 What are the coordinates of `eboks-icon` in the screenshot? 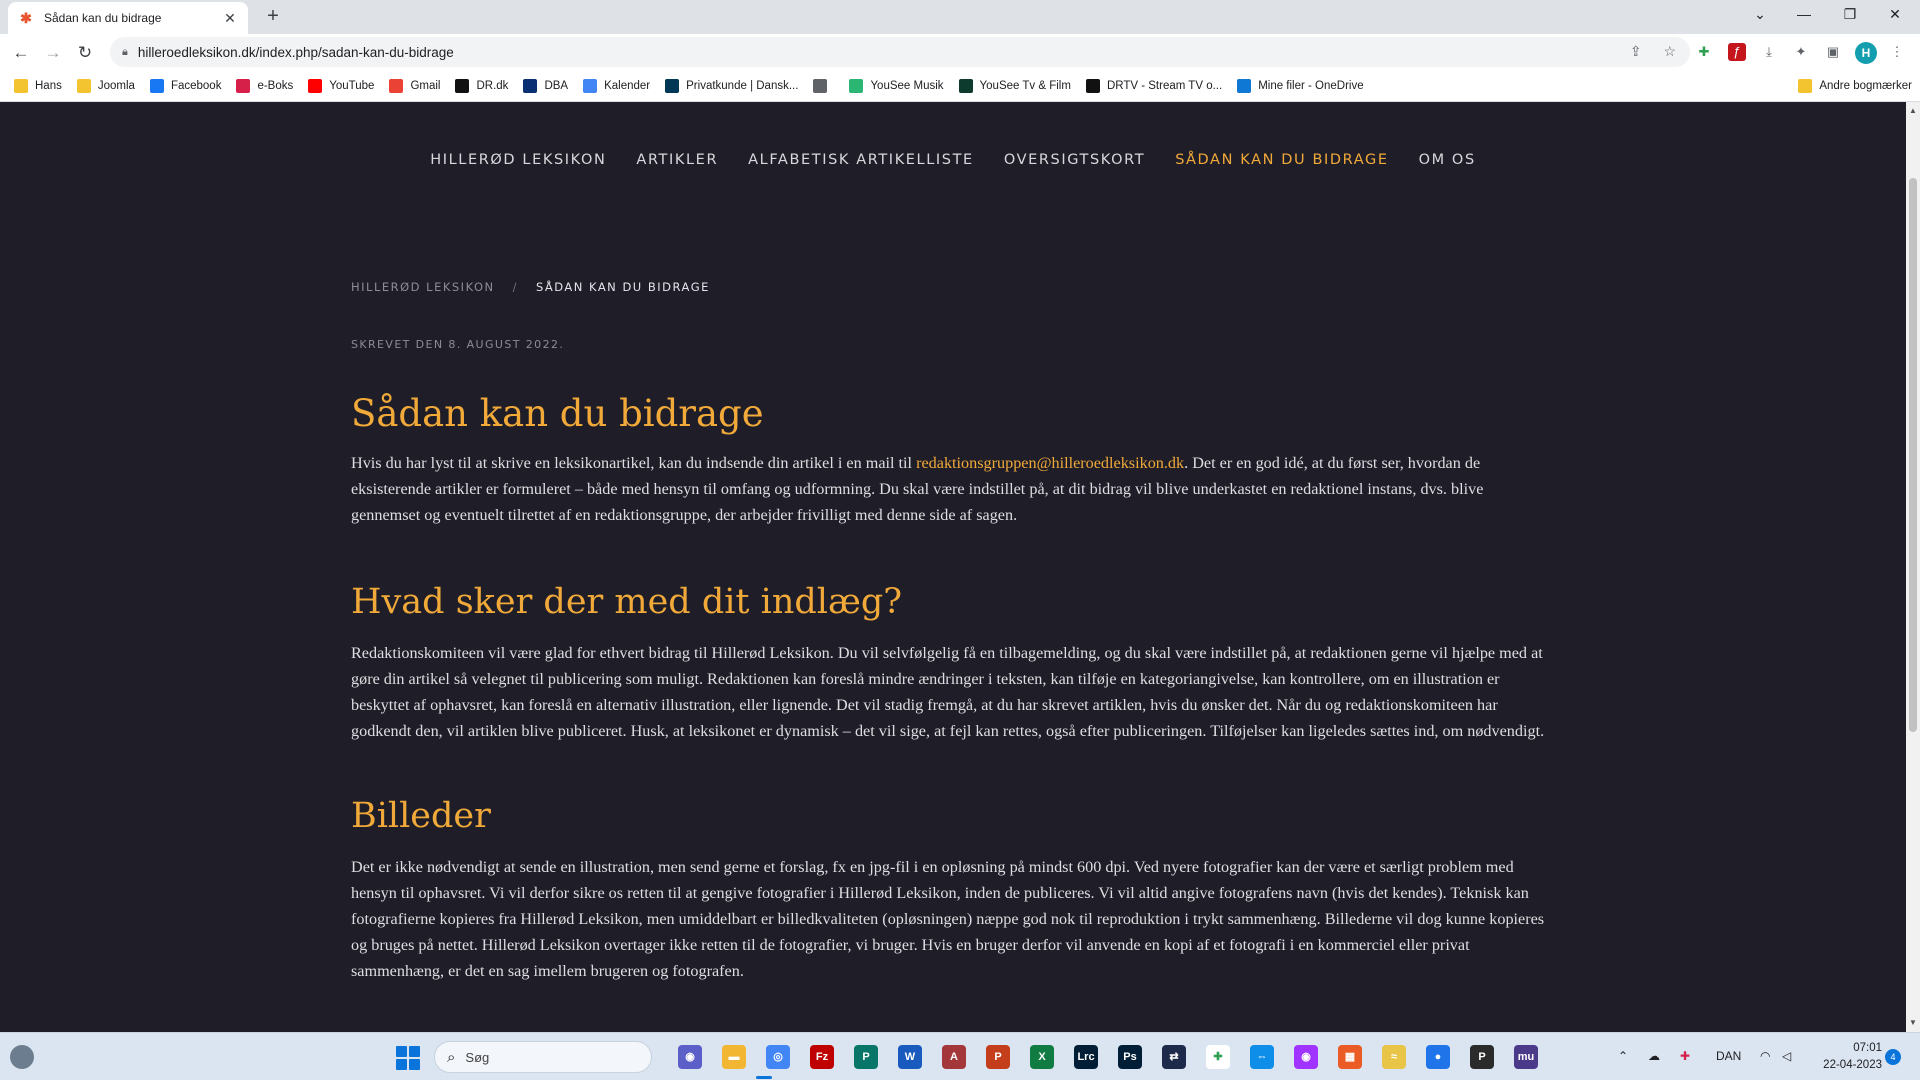 It's located at (243, 86).